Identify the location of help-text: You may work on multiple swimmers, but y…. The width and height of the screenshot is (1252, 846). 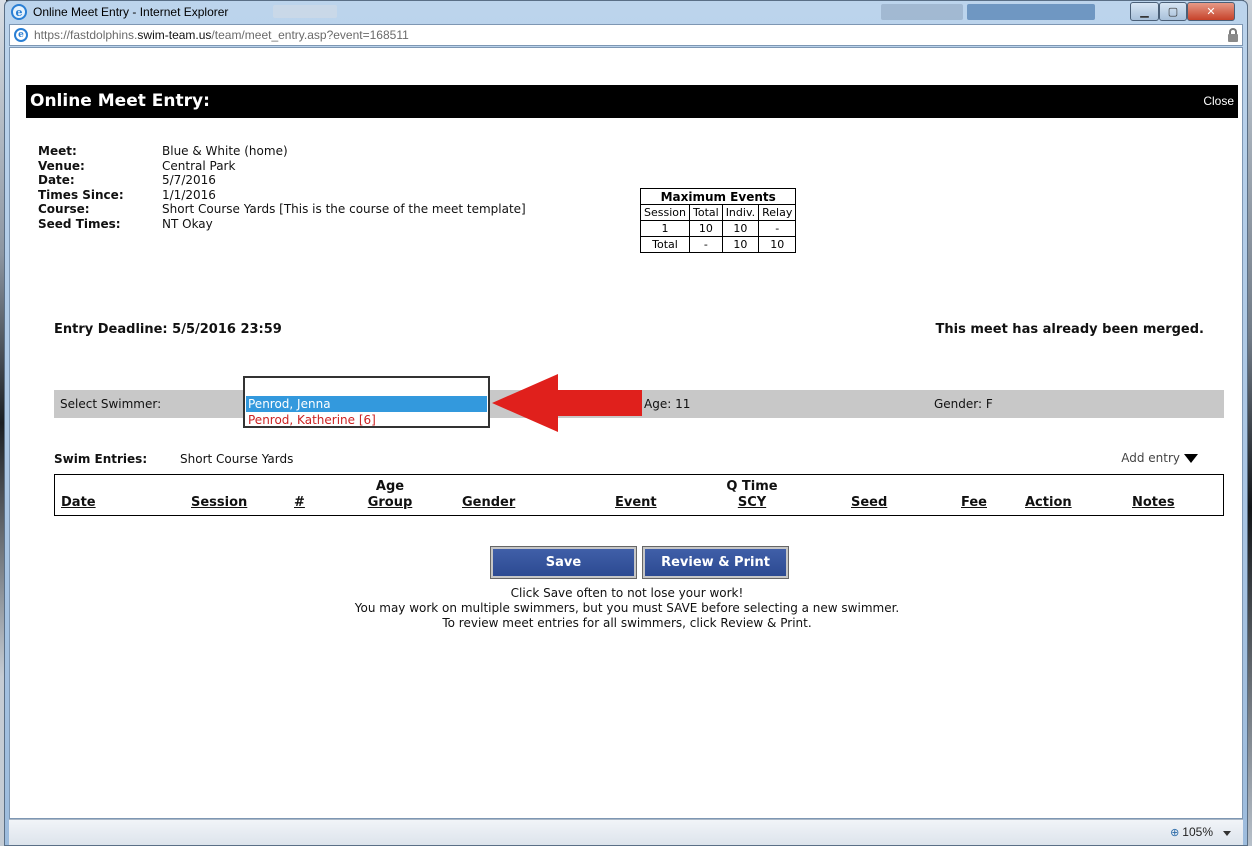
(627, 608).